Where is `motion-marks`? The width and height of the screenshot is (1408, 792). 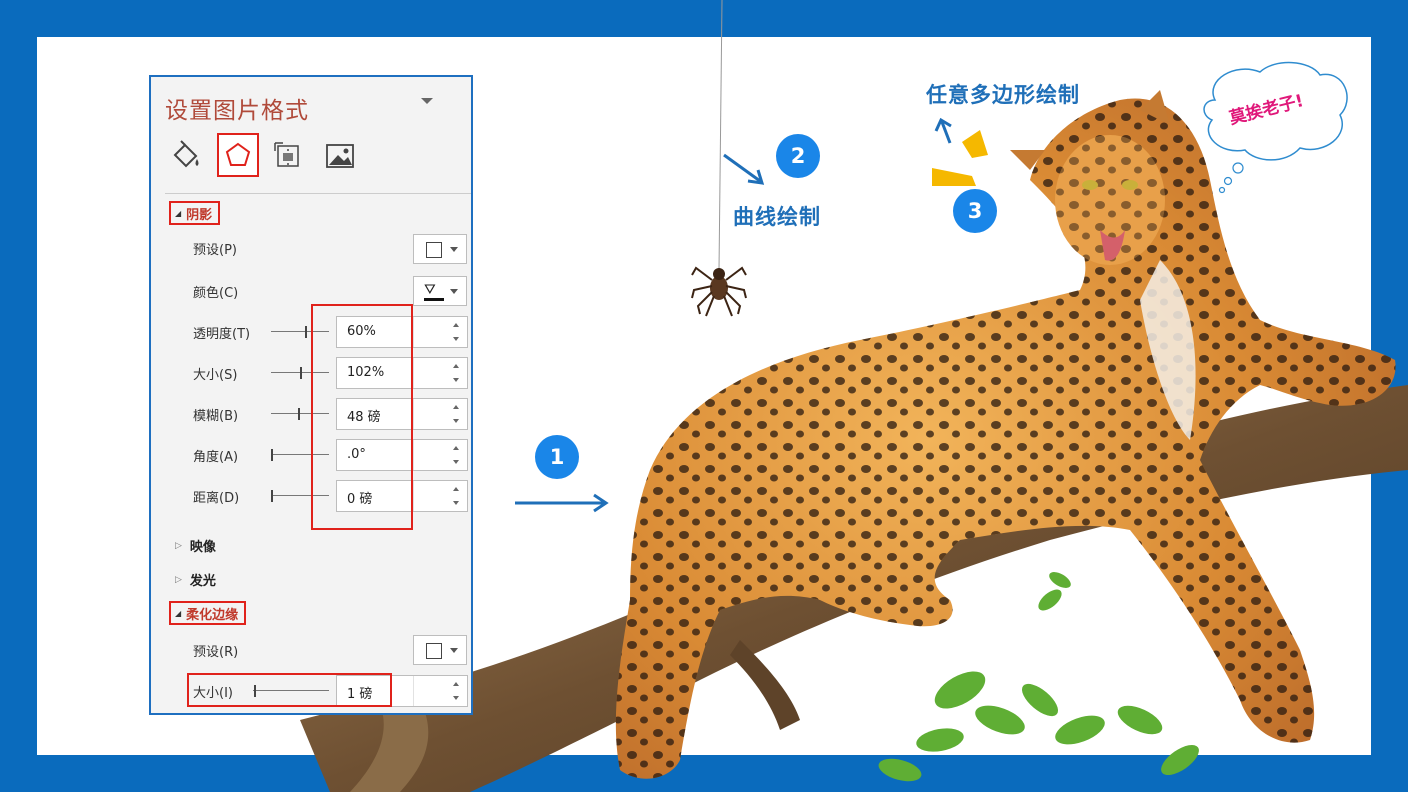
motion-marks is located at coordinates (960, 158).